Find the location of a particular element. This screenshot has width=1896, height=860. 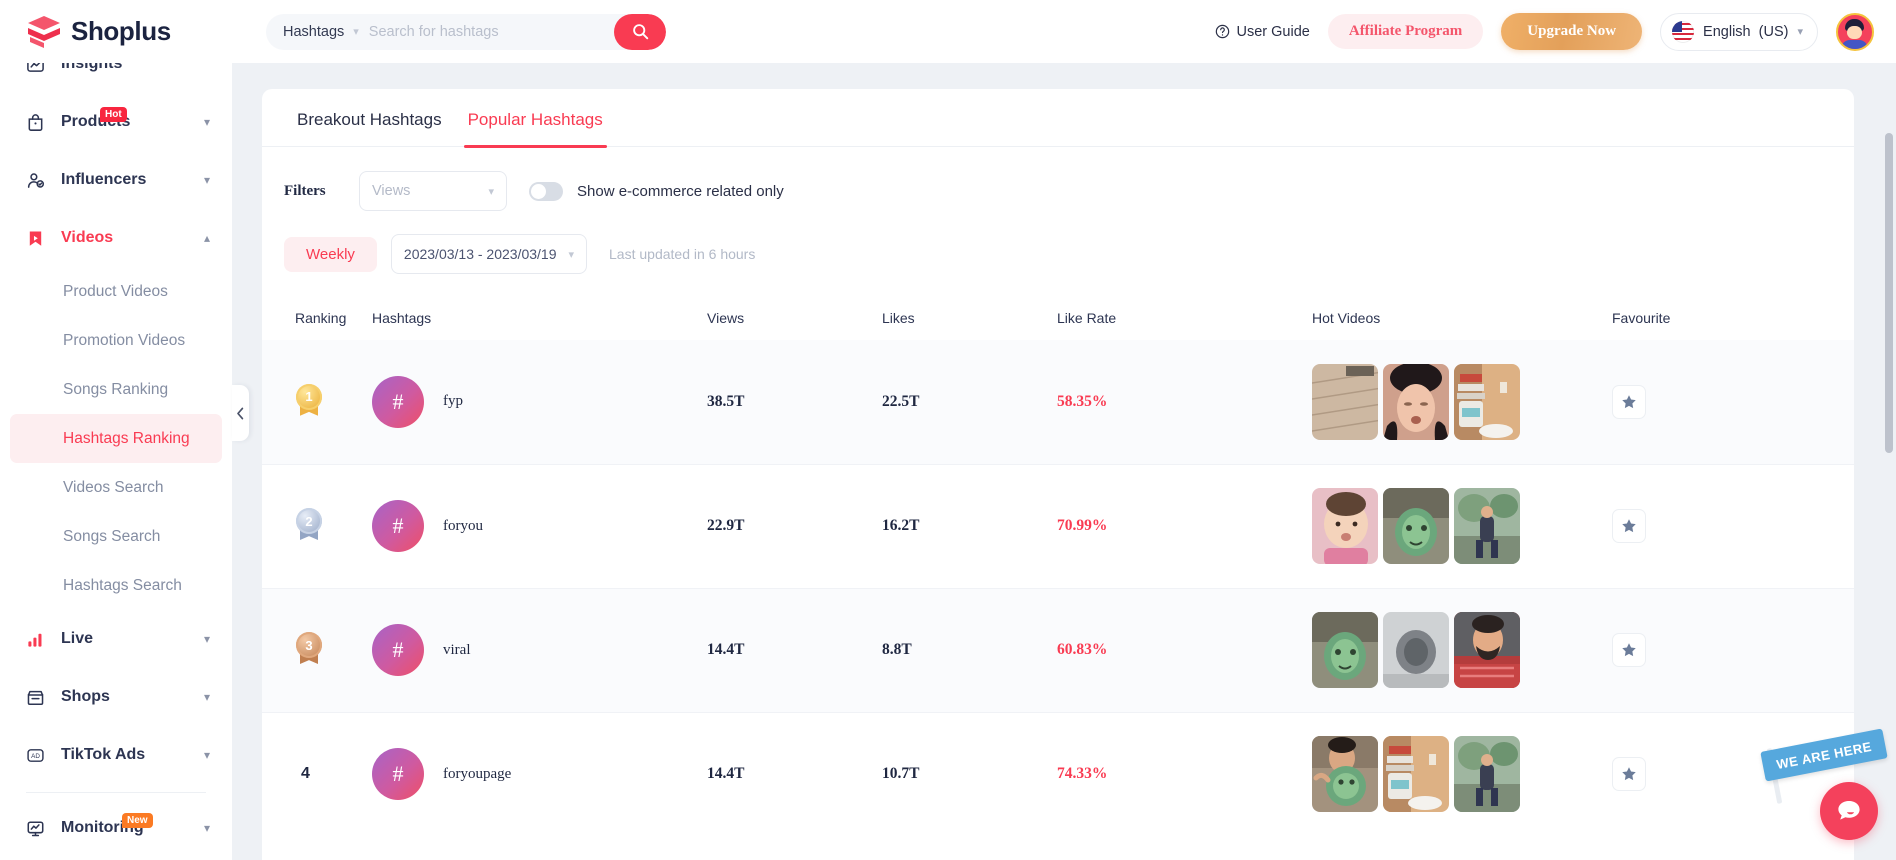

tab-popular-hashtags: Popular Hashtags is located at coordinates (535, 118).